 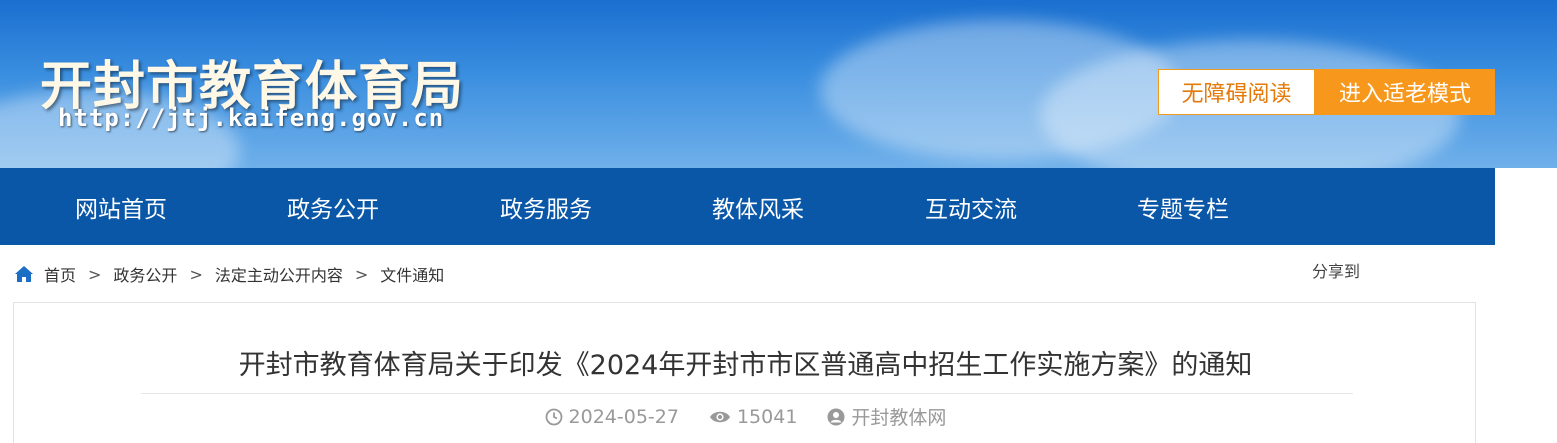 I want to click on nav-item-style: 教体风采, so click(x=758, y=206).